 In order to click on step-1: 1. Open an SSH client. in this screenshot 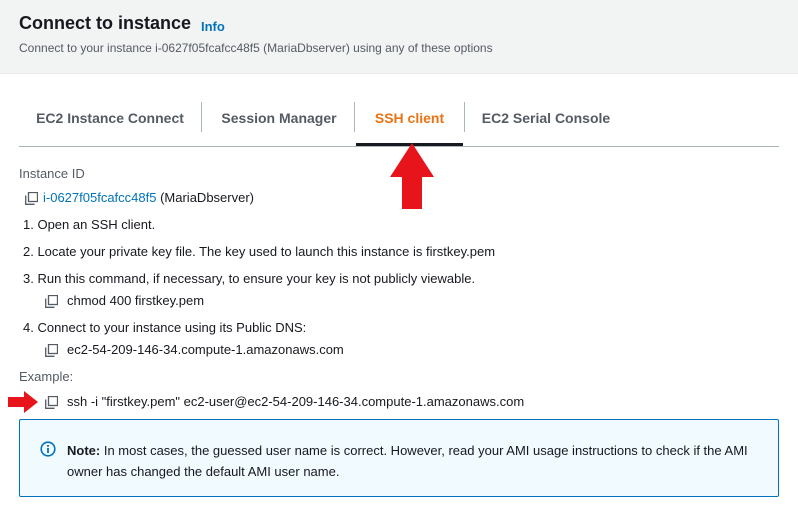, I will do `click(89, 224)`.